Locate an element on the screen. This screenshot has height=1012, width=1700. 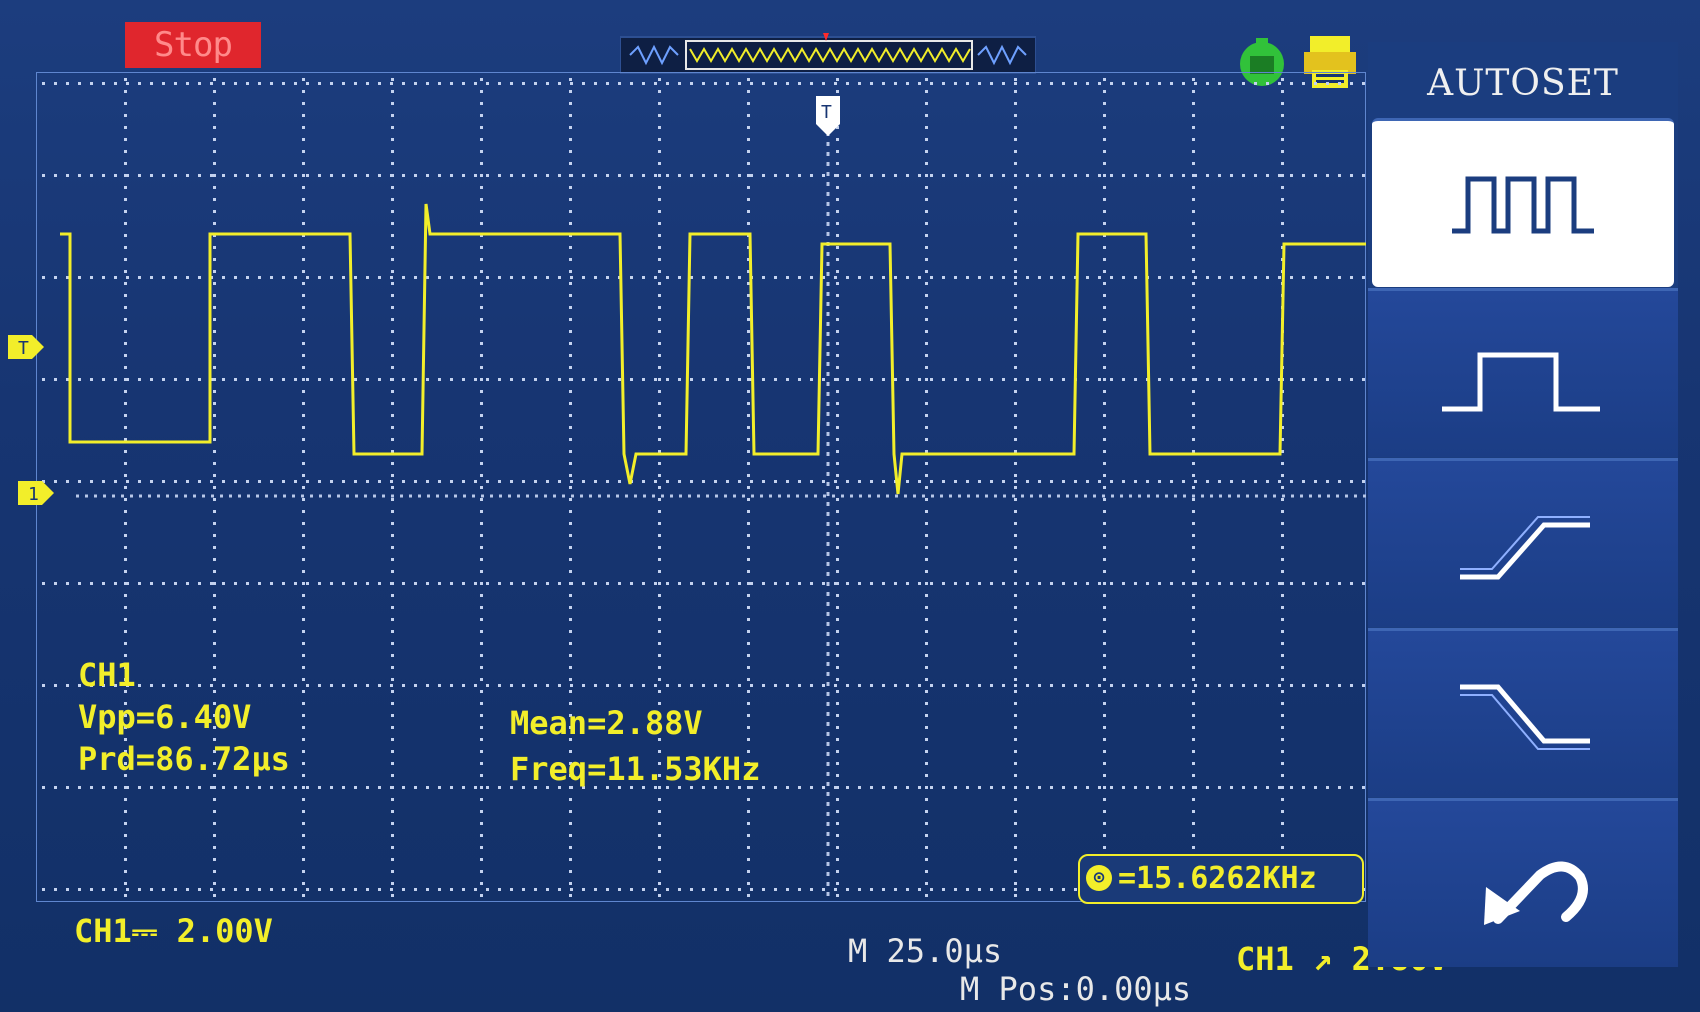
frequency-counter: ⊙ =15.6262KHz is located at coordinates (1221, 879).